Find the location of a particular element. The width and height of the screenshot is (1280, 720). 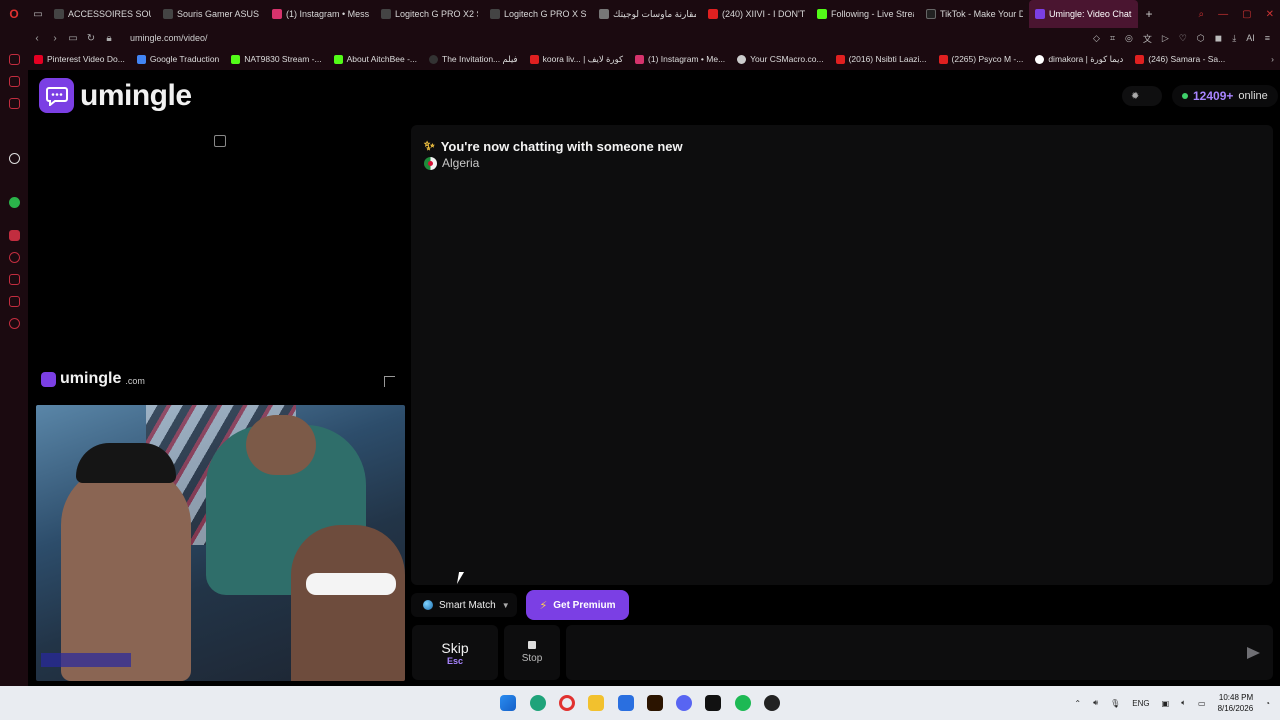

history-icon is located at coordinates (14, 257).